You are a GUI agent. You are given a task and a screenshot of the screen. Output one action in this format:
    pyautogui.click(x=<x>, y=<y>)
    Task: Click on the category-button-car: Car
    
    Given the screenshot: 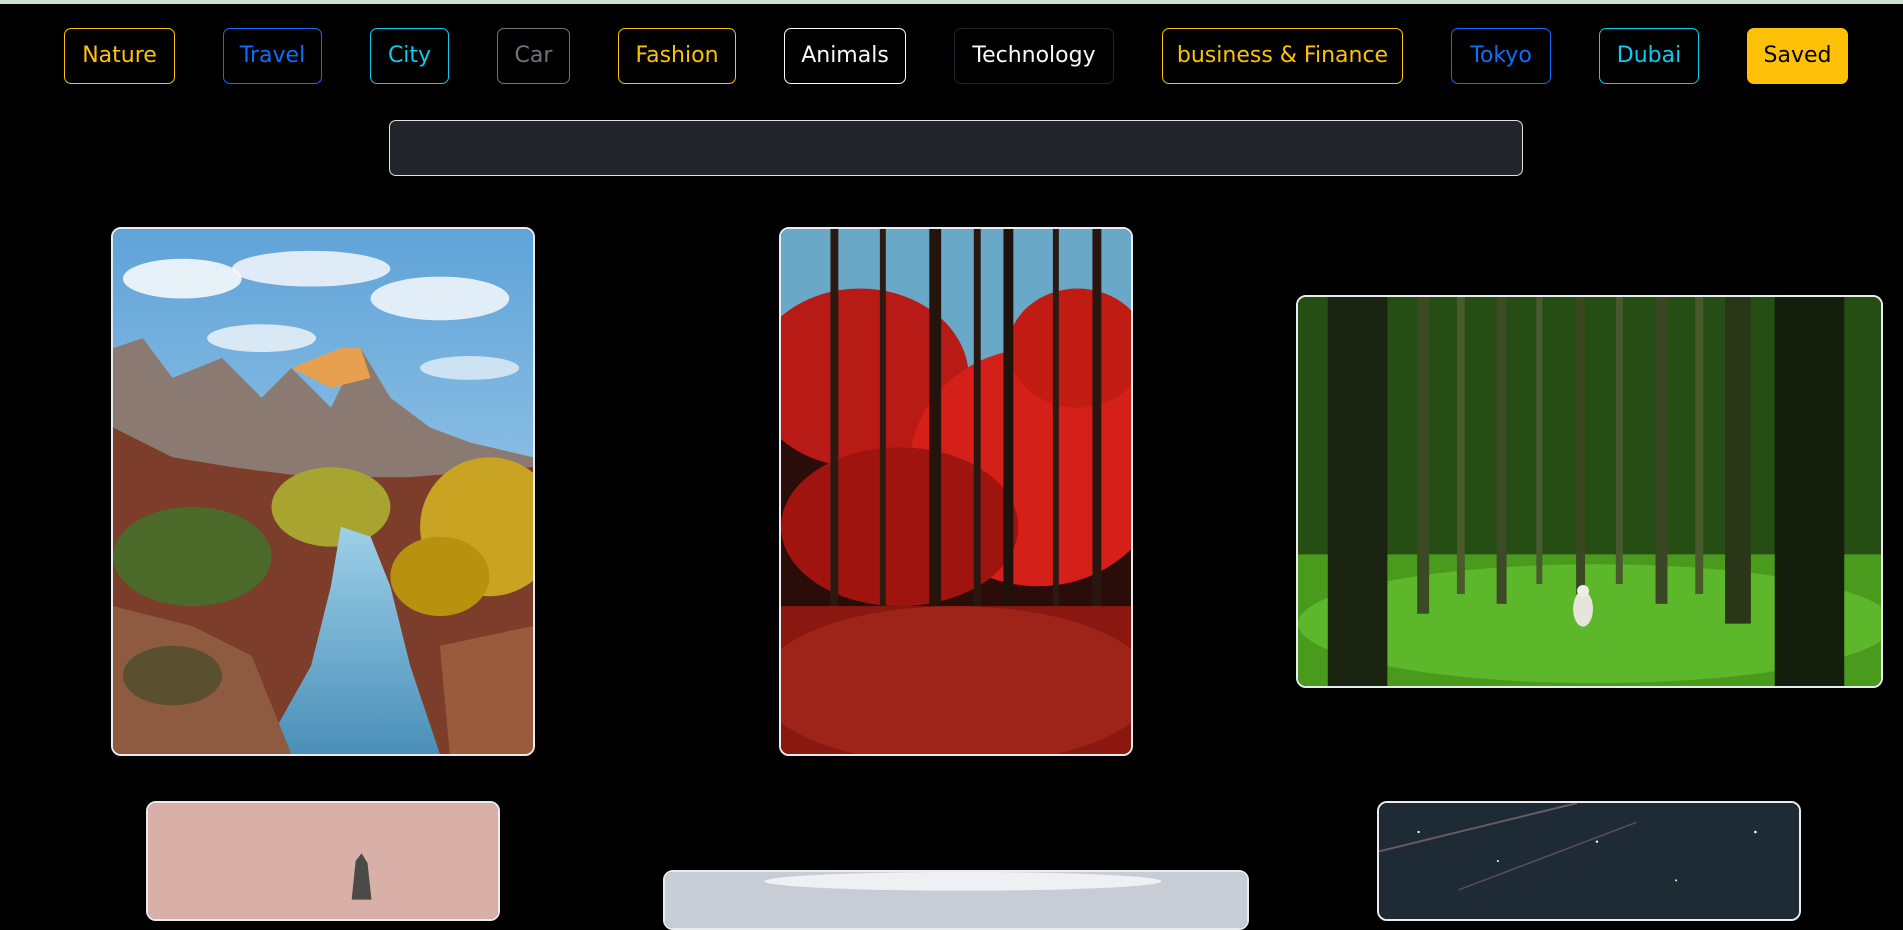 What is the action you would take?
    pyautogui.click(x=533, y=56)
    